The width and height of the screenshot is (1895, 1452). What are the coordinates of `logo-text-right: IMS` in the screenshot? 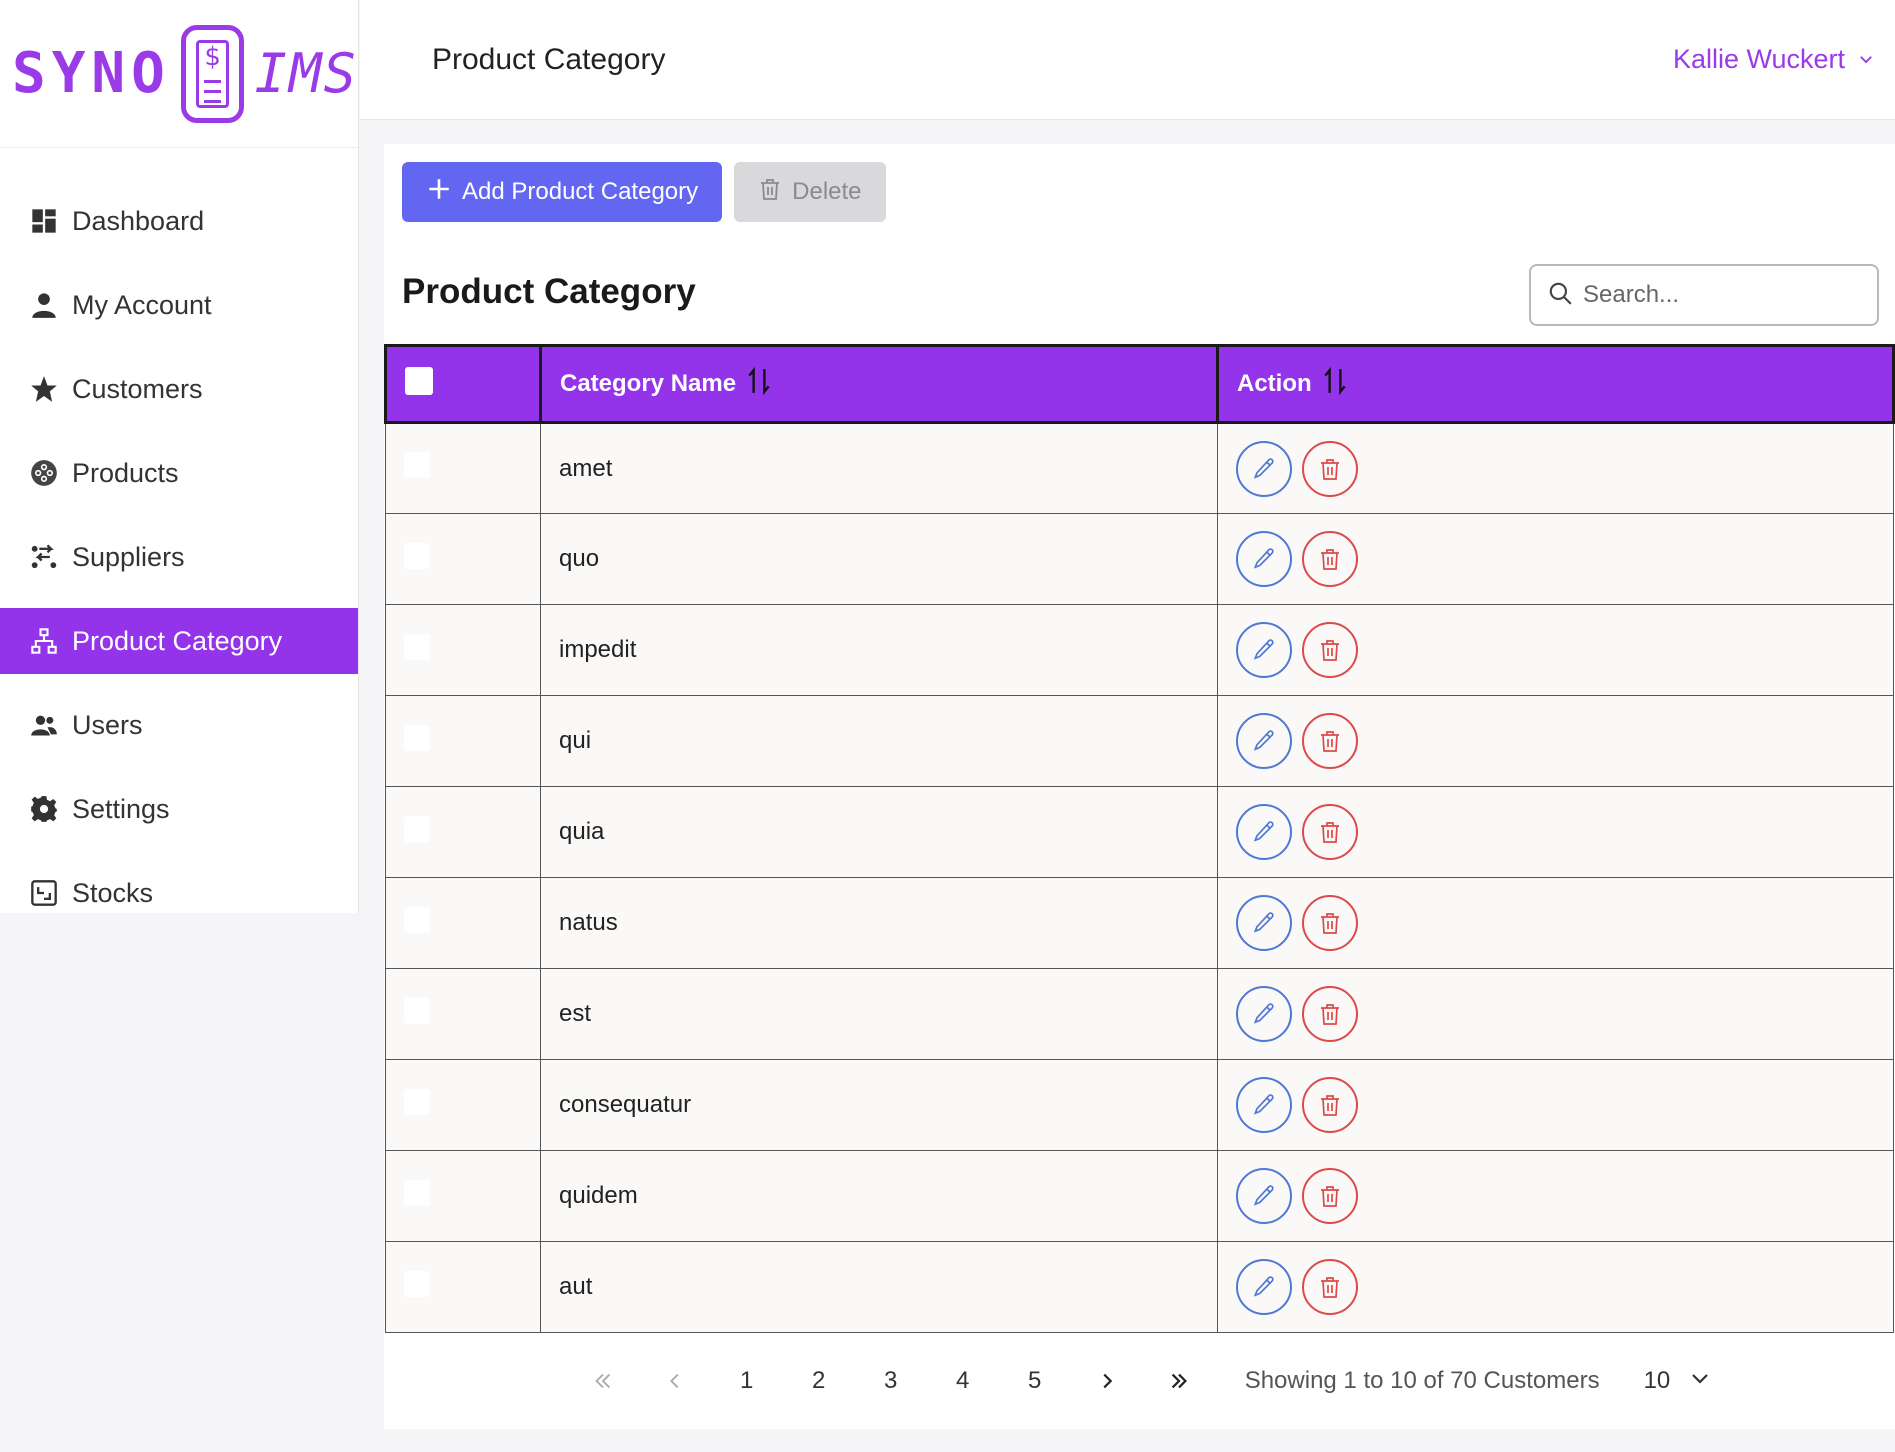 It's located at (306, 73).